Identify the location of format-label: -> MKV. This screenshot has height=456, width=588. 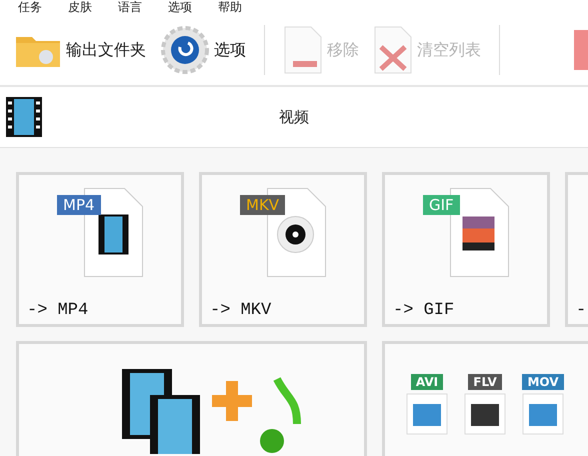
(241, 310).